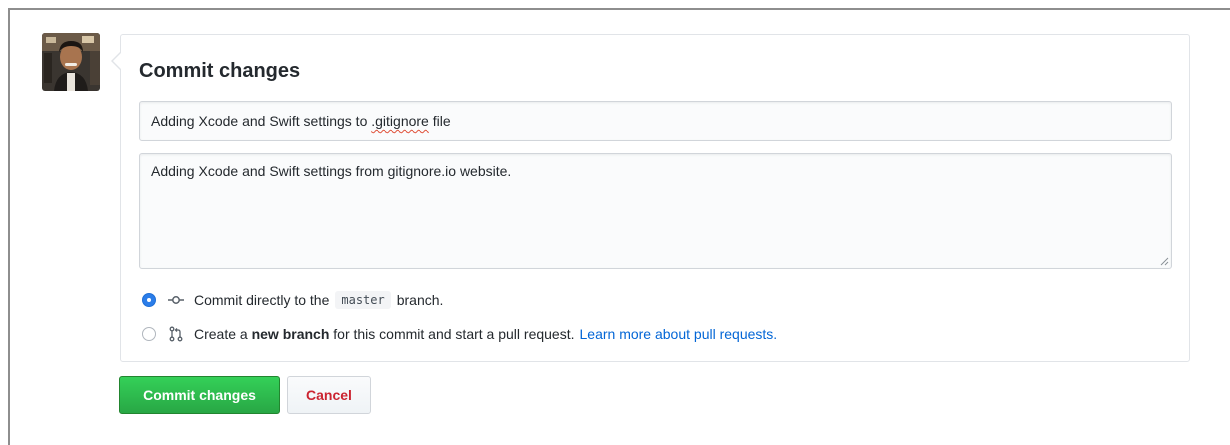  What do you see at coordinates (290, 334) in the screenshot?
I see `new-branch-bold-text: new branch` at bounding box center [290, 334].